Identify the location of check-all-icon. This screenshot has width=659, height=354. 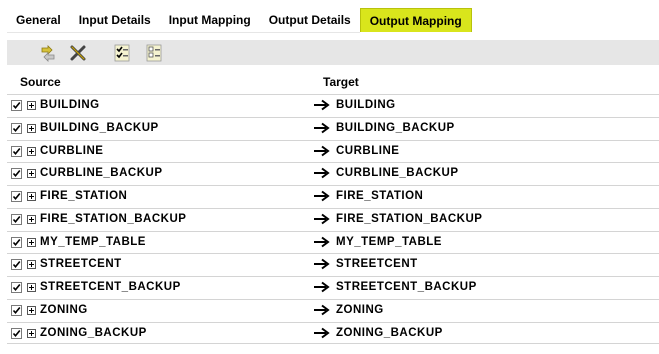
(122, 53).